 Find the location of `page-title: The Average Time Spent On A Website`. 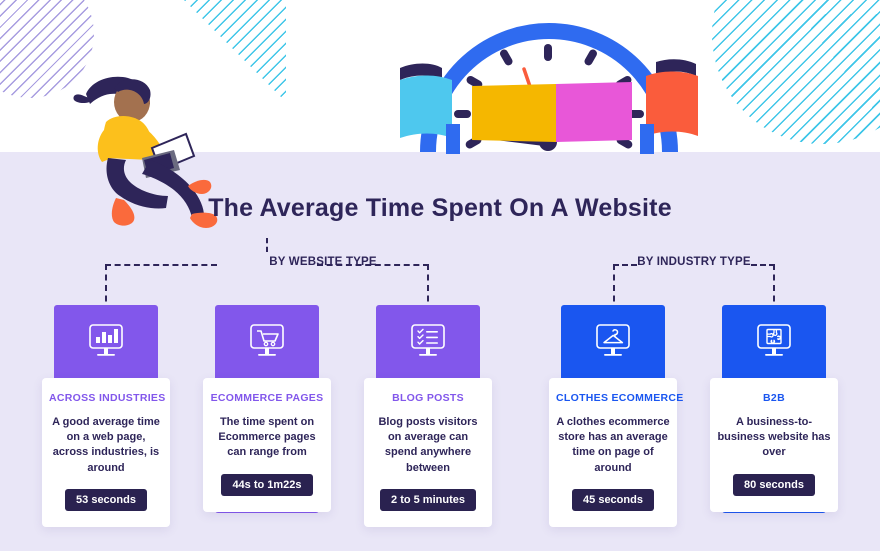

page-title: The Average Time Spent On A Website is located at coordinates (440, 208).